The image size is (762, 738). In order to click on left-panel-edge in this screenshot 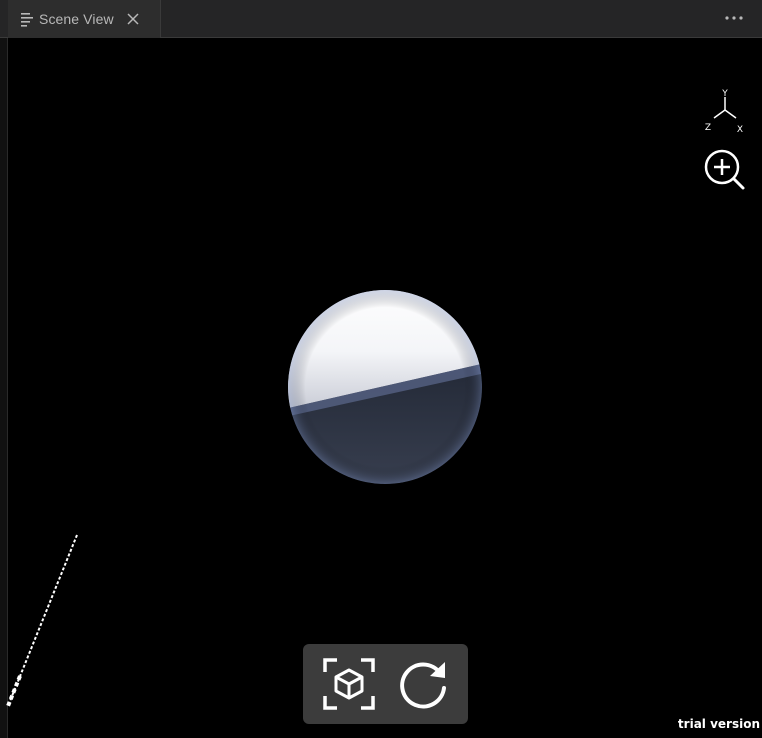, I will do `click(4, 388)`.